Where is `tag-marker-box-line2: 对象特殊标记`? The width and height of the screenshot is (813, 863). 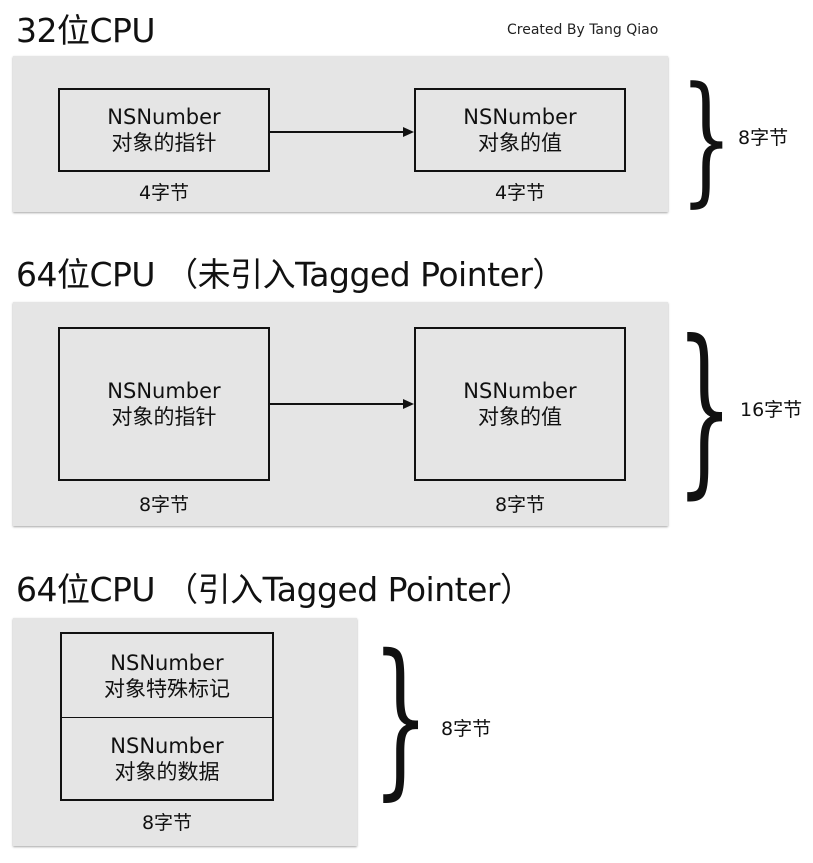
tag-marker-box-line2: 对象特殊标记 is located at coordinates (167, 688).